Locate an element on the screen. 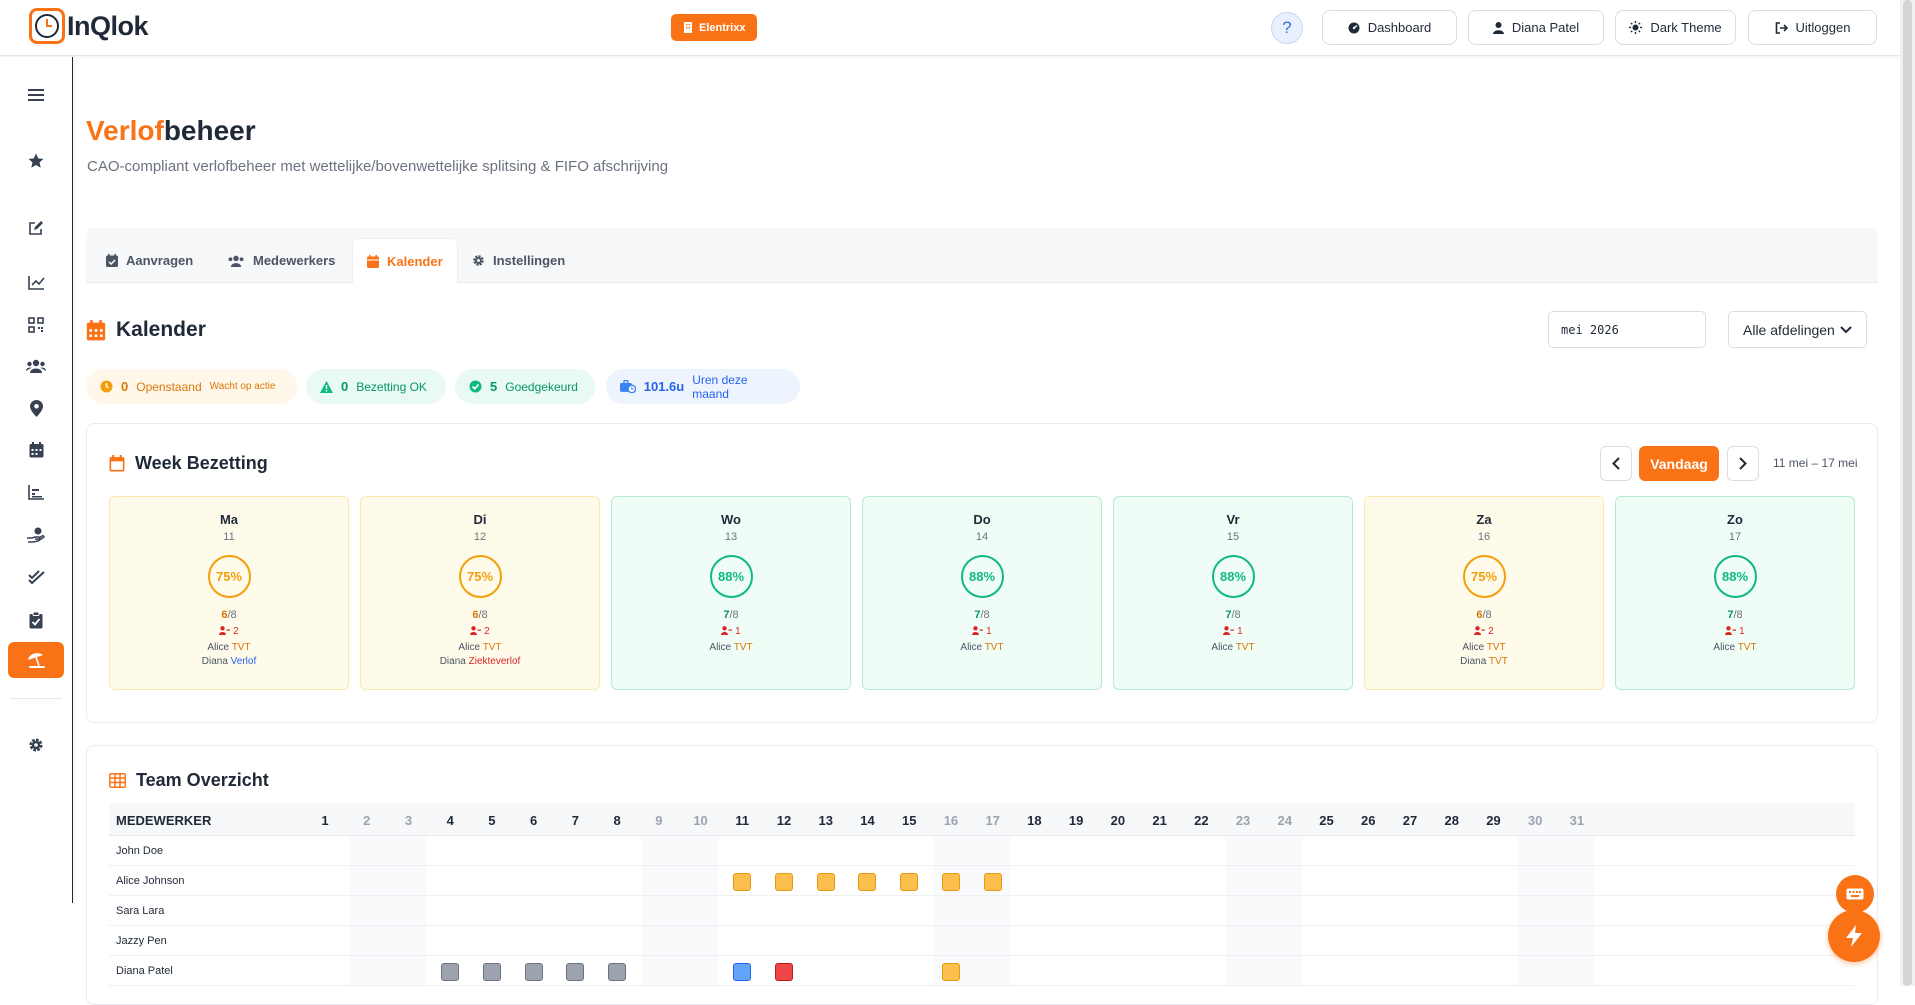 The width and height of the screenshot is (1915, 1005). sidebar-item-tasks is located at coordinates (36, 620).